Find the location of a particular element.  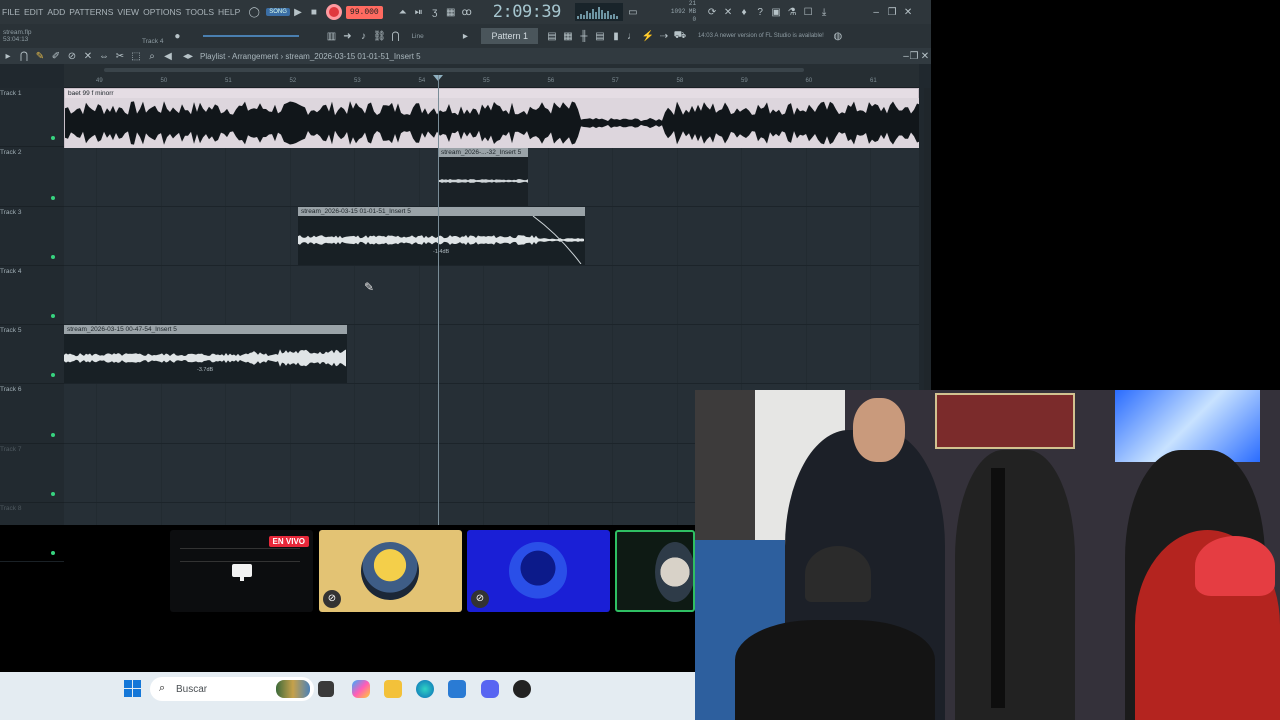

slip-tool-icon: ⇔ is located at coordinates (104, 56).